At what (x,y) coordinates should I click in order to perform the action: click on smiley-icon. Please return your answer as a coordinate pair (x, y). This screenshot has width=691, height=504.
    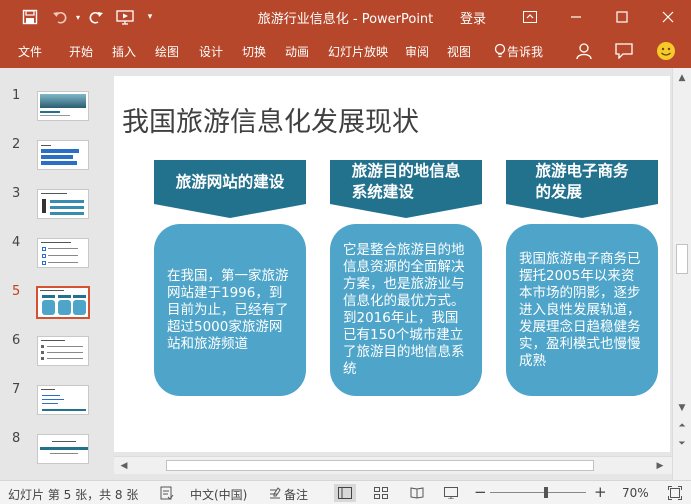
    Looking at the image, I should click on (666, 51).